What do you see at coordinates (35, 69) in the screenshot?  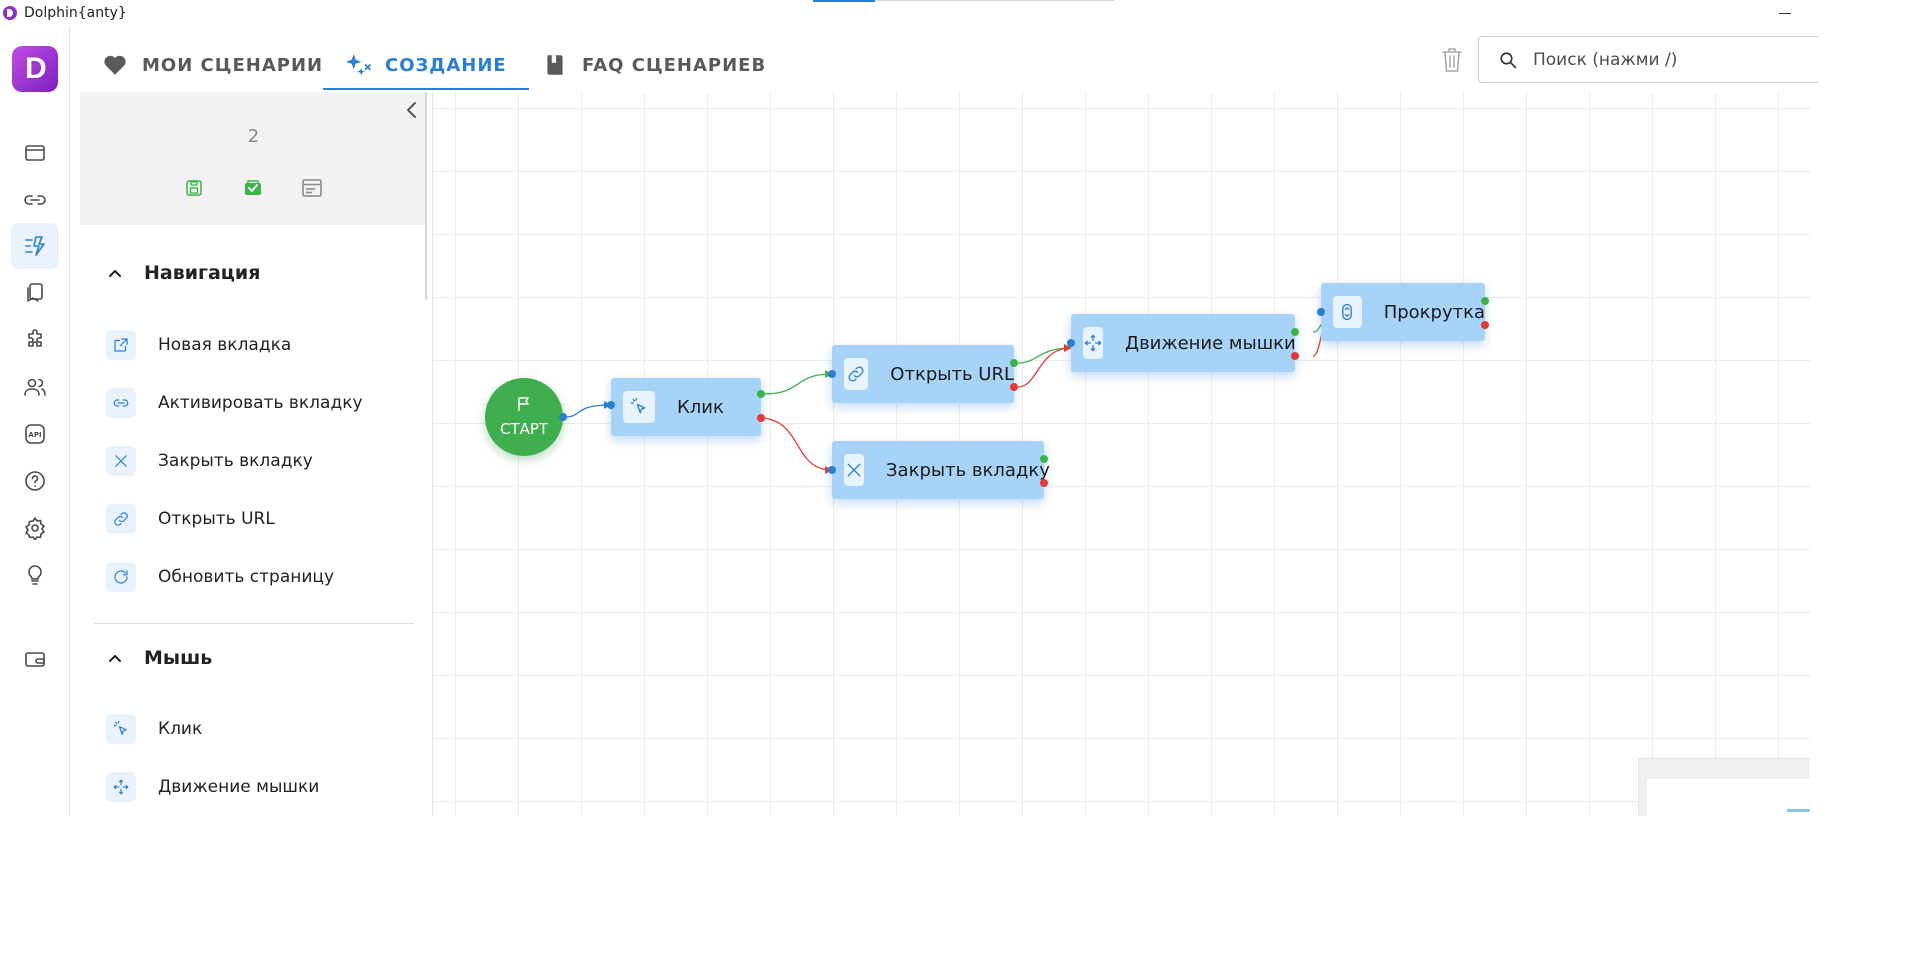 I see `brand-logo: D` at bounding box center [35, 69].